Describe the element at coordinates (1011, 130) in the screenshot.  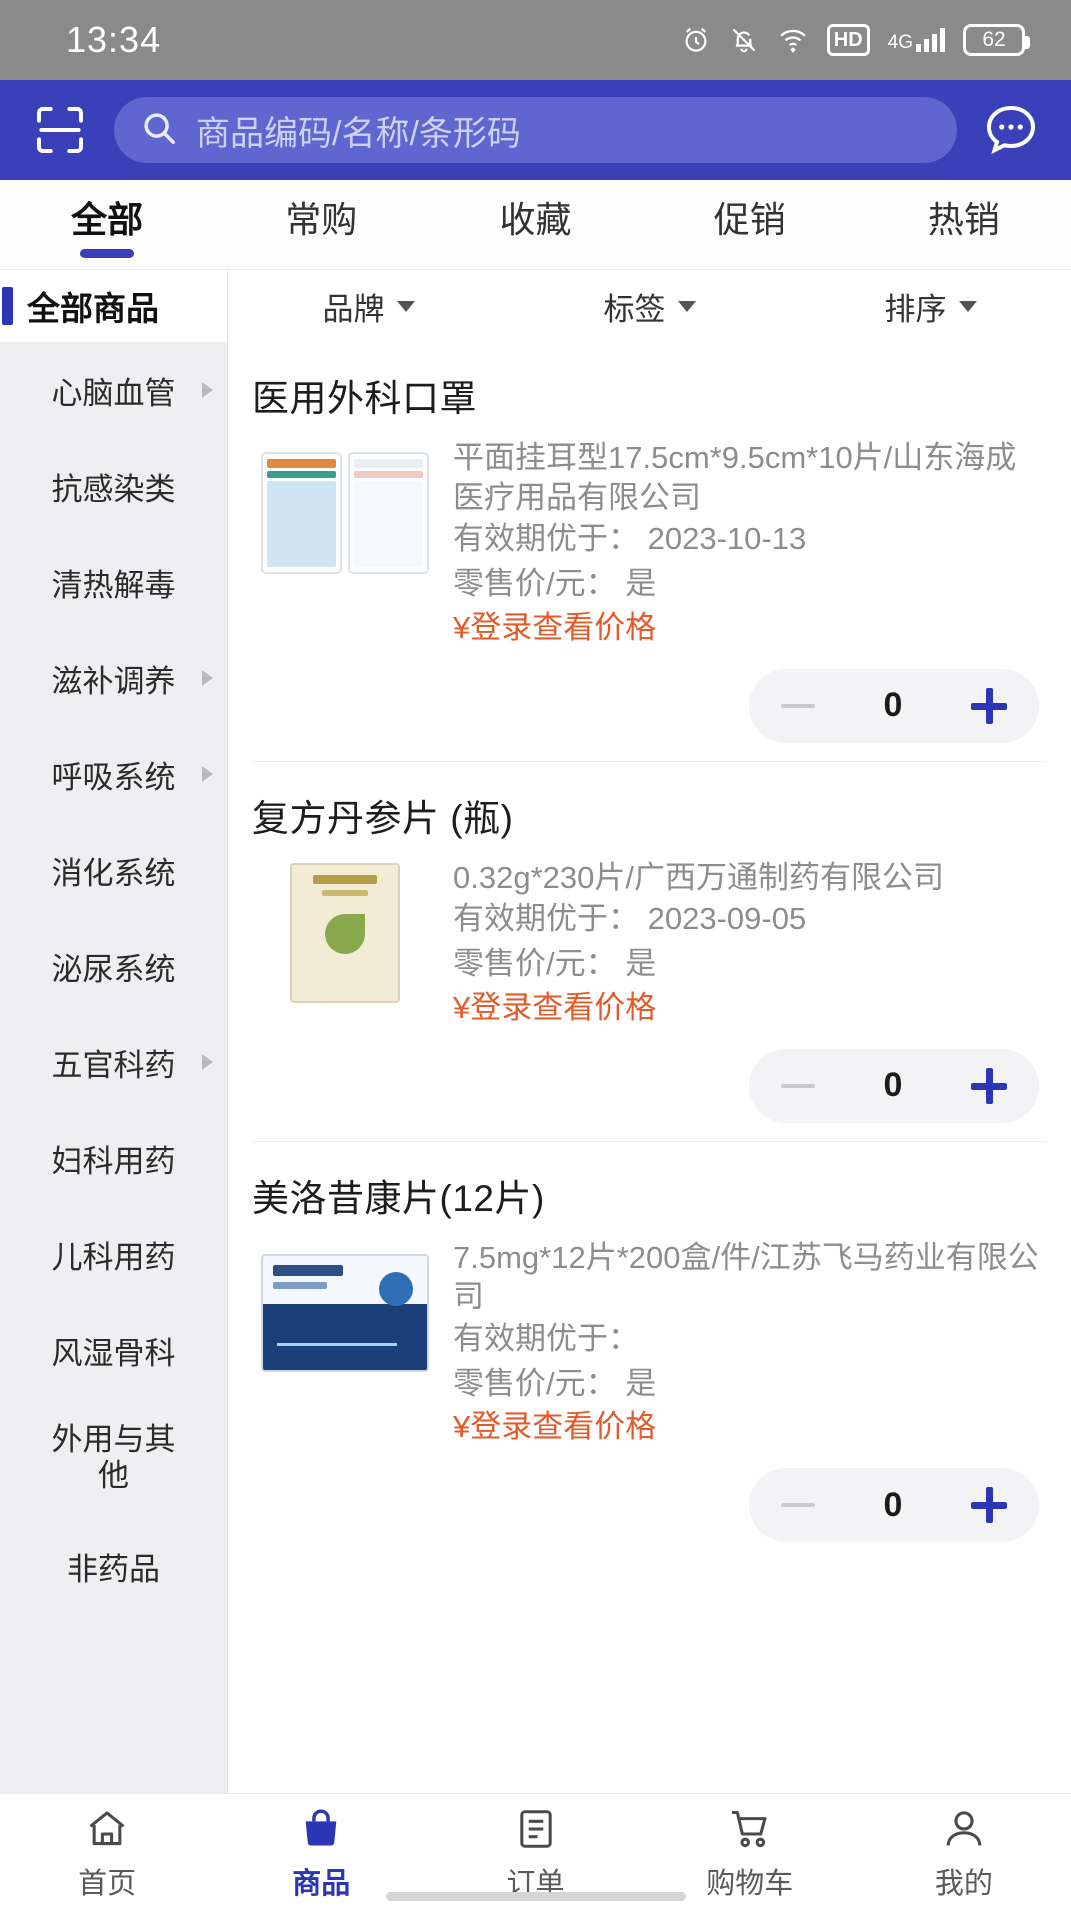
I see `chat-more-icon` at that location.